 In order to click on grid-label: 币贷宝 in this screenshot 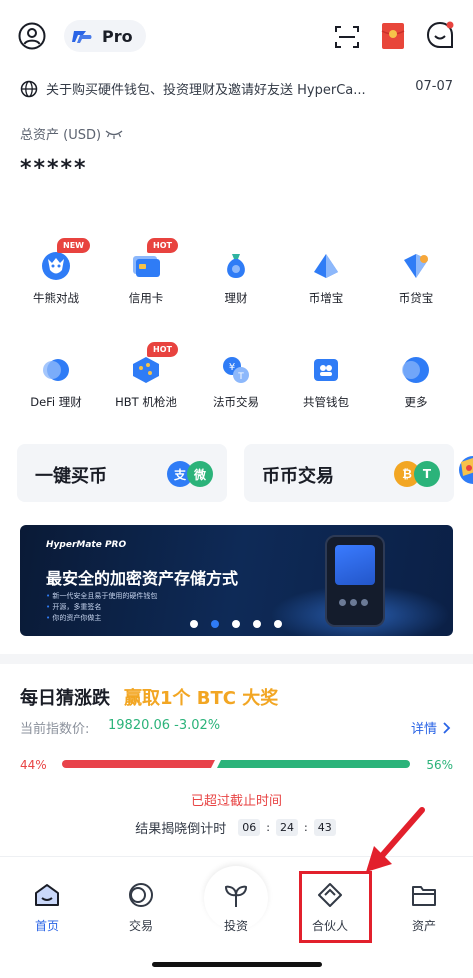, I will do `click(416, 298)`.